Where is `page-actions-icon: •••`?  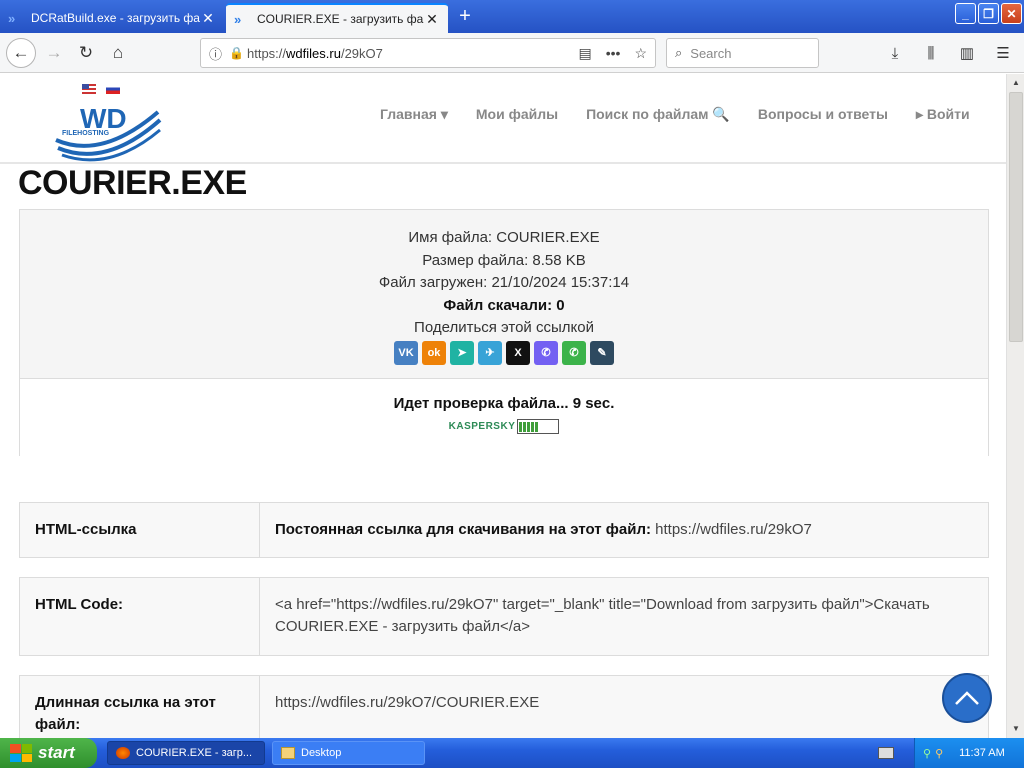 page-actions-icon: ••• is located at coordinates (613, 53).